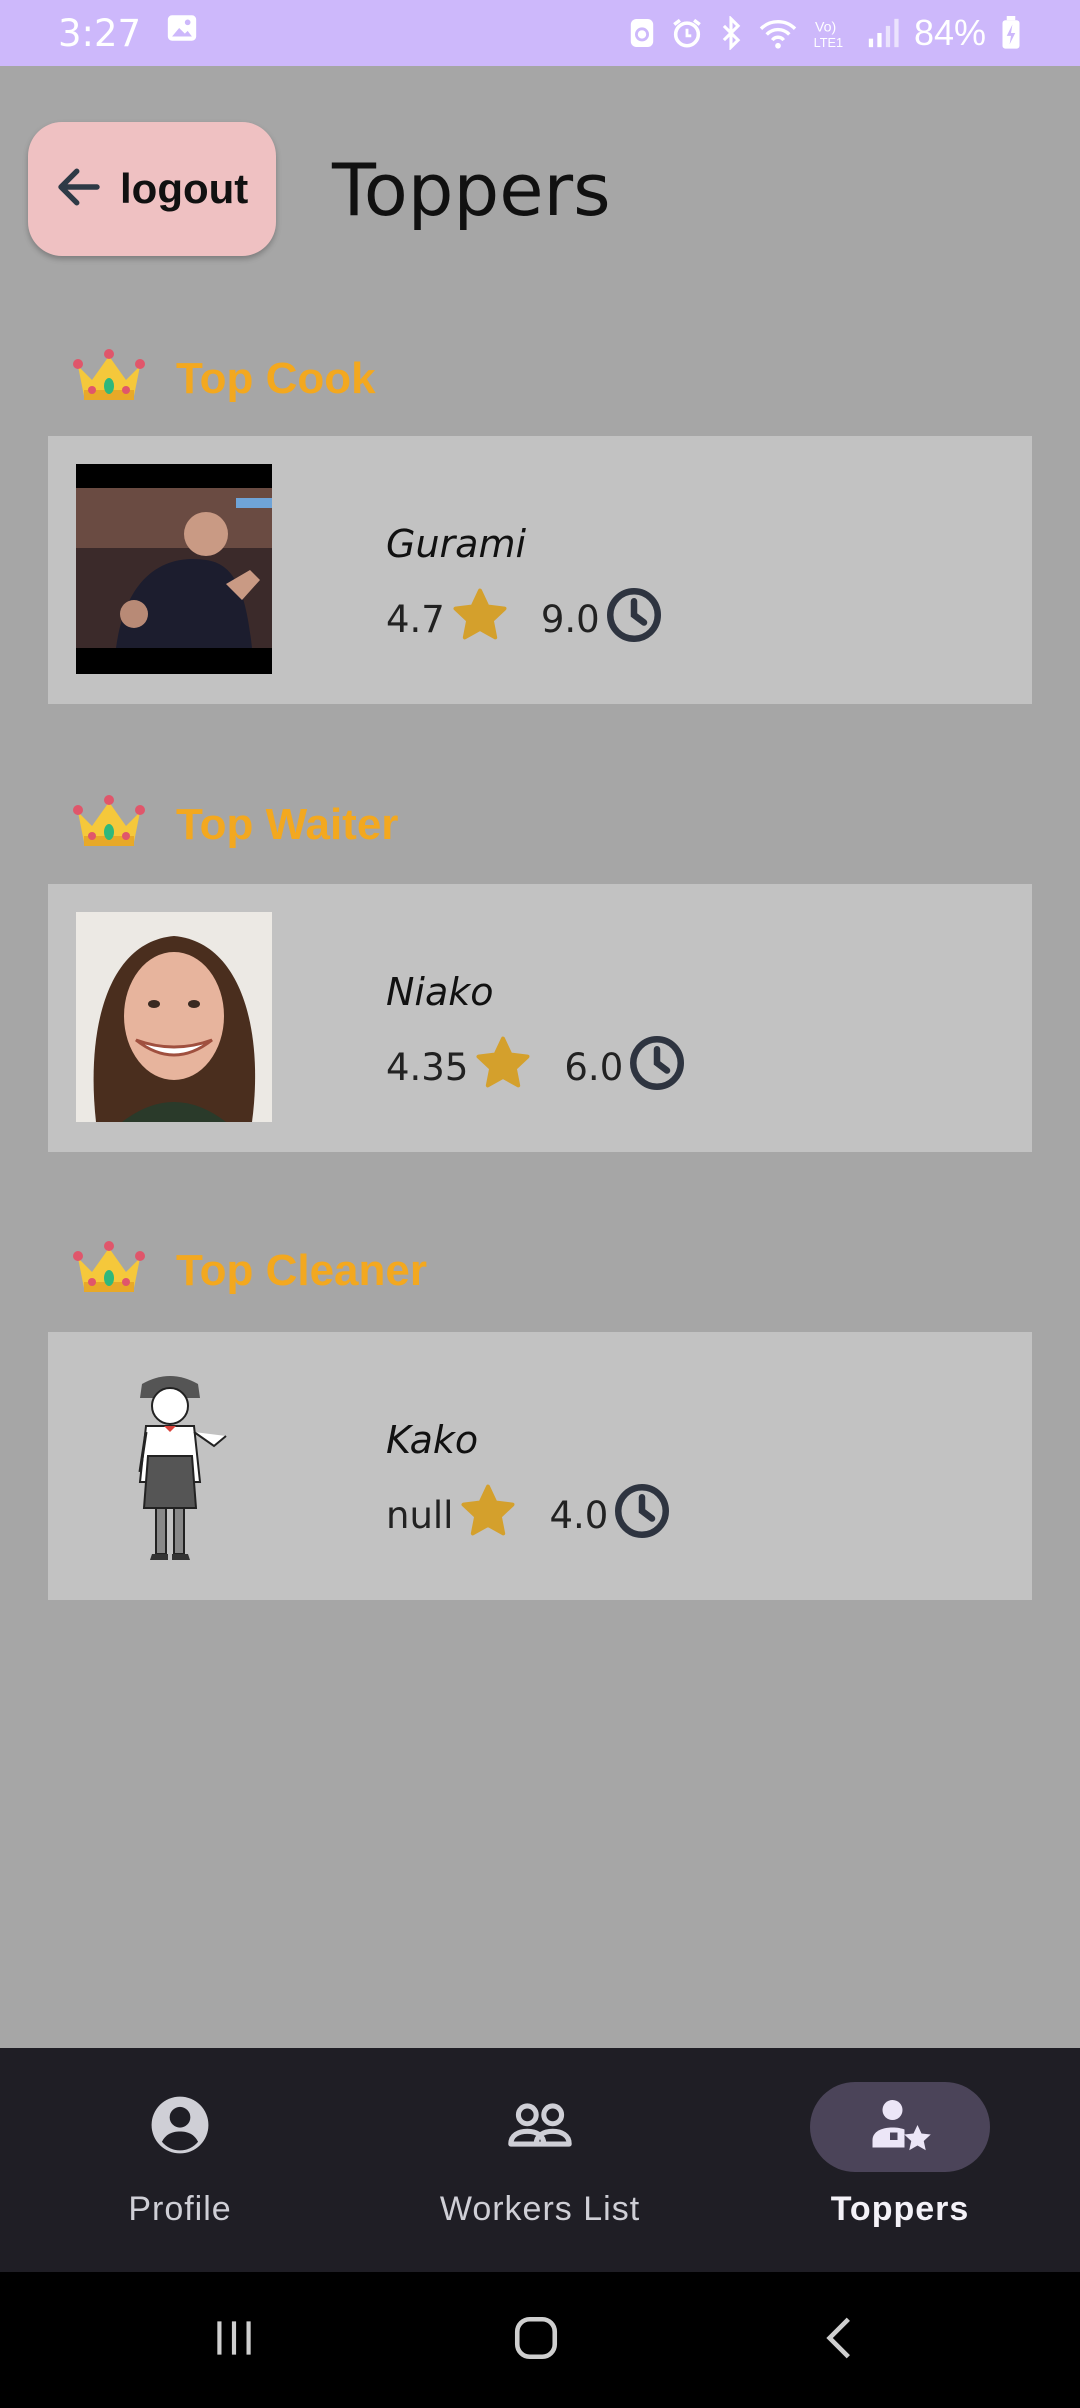 The height and width of the screenshot is (2408, 1080). I want to click on person-star-icon, so click(900, 2127).